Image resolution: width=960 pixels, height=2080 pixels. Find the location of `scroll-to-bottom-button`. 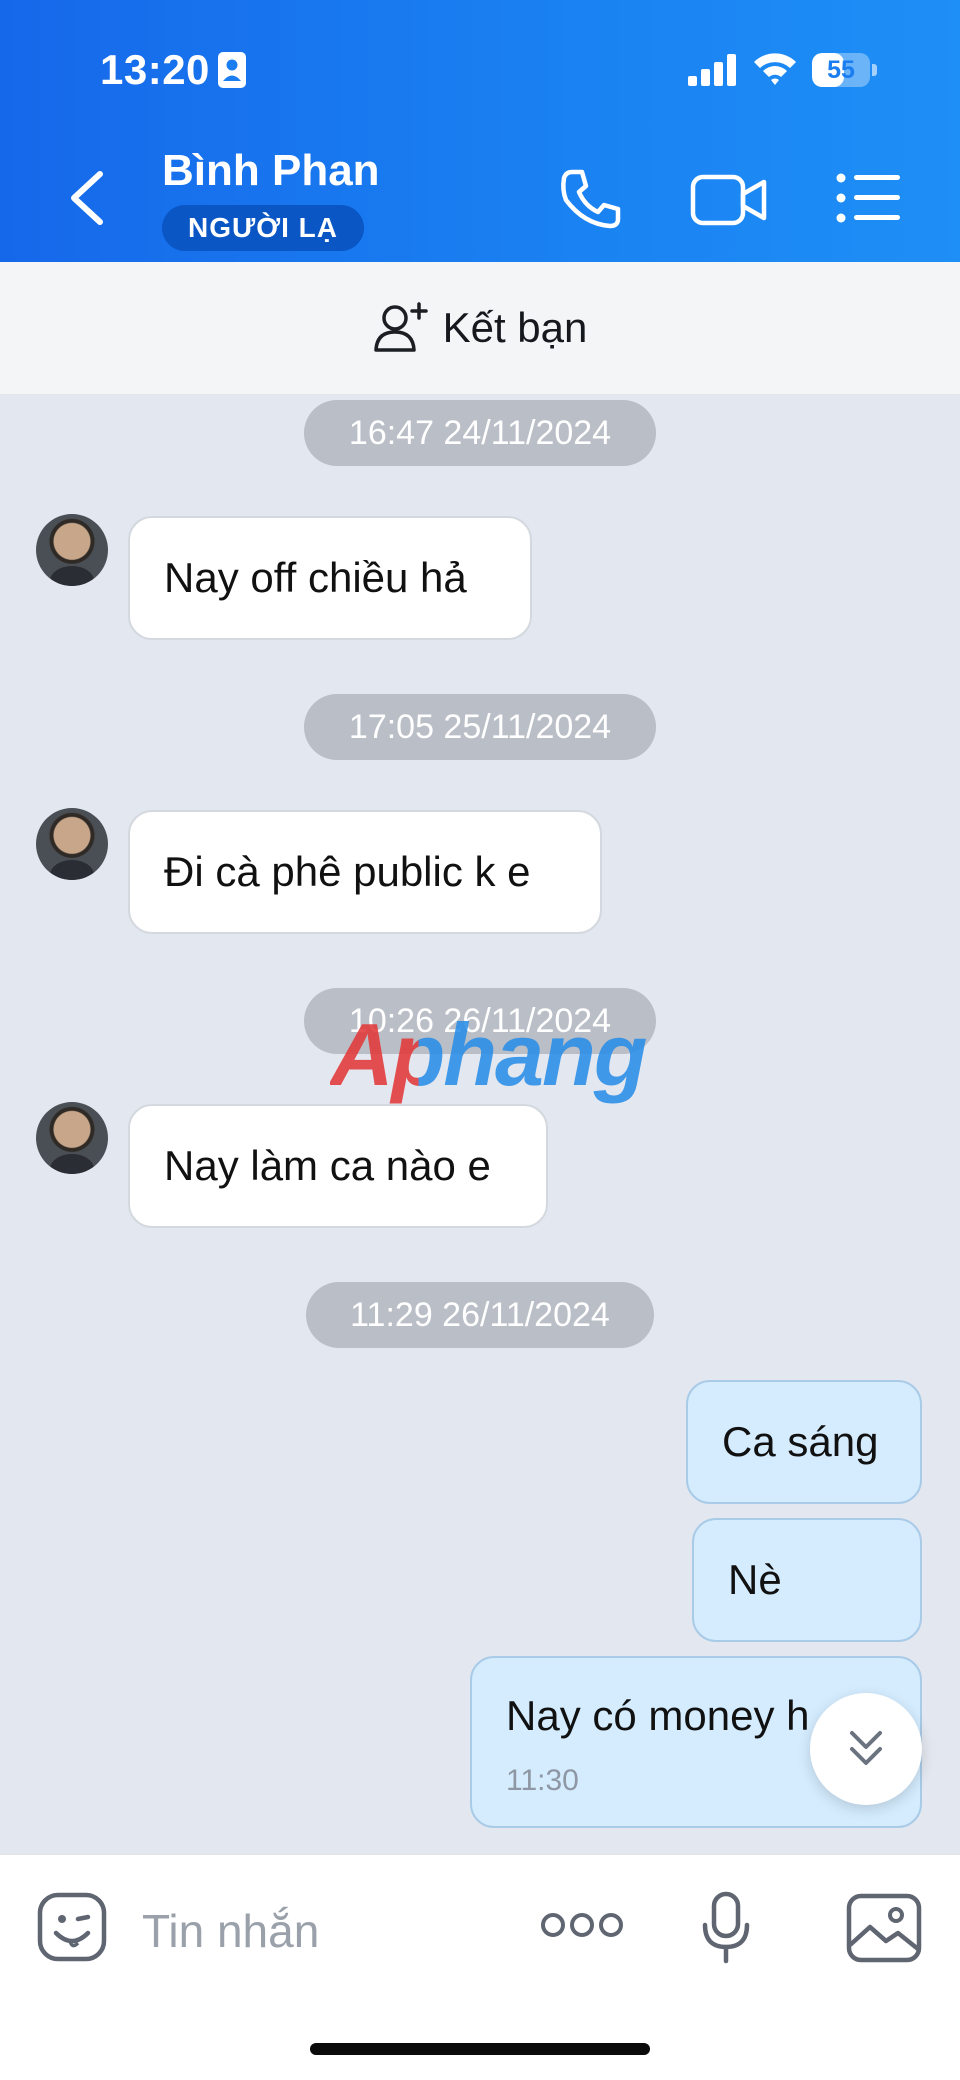

scroll-to-bottom-button is located at coordinates (866, 1749).